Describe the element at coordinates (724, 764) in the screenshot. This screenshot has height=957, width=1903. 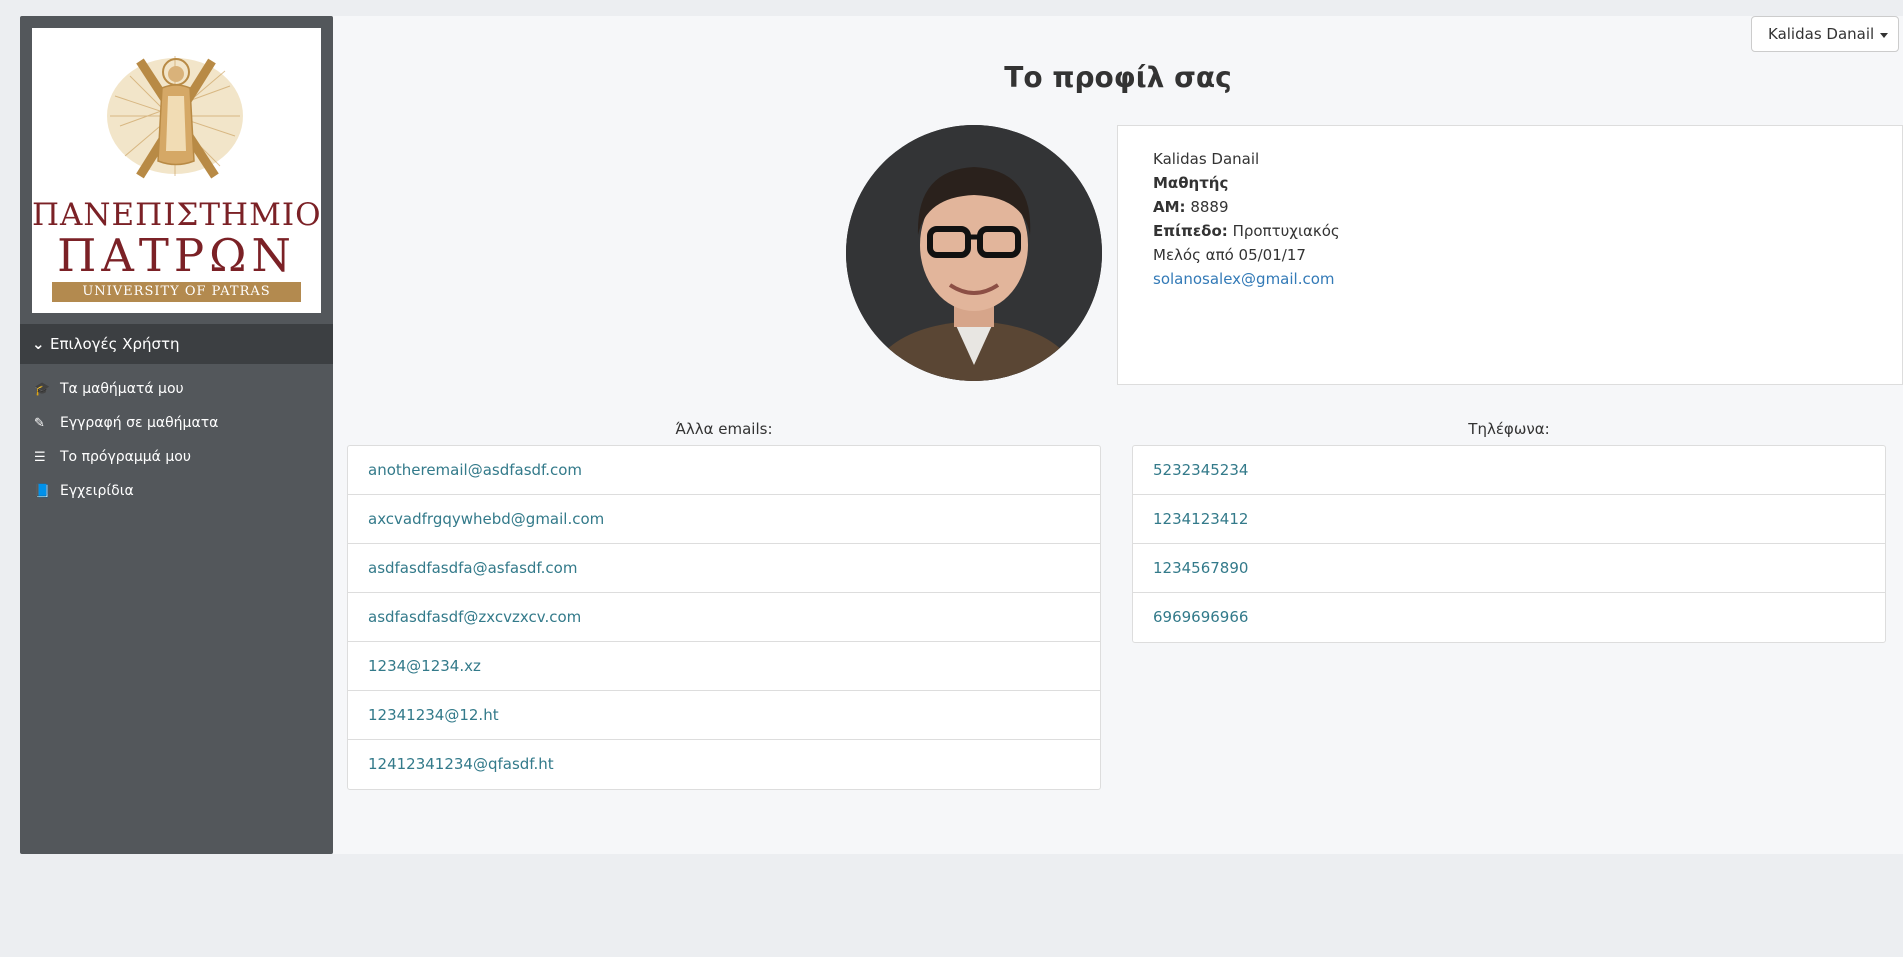
I see `email-list-item: 12412341234@qfasdf.ht` at that location.